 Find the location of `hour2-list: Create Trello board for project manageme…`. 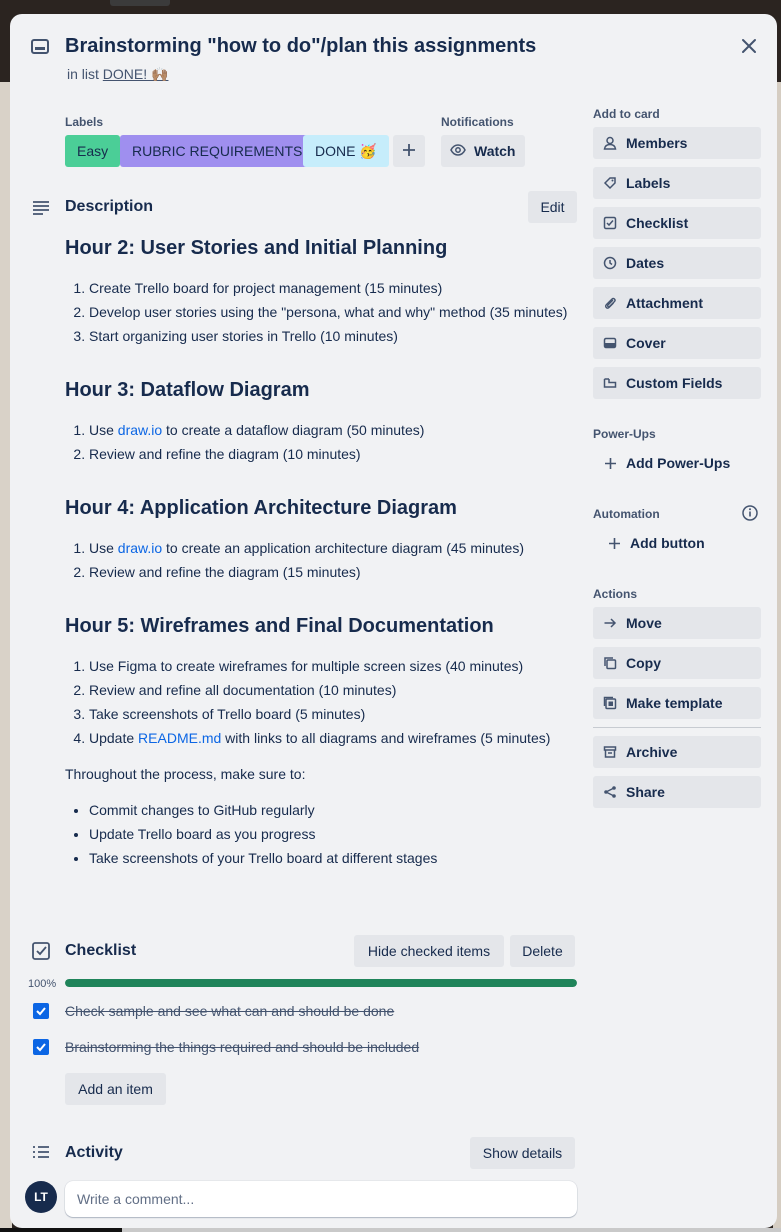

hour2-list: Create Trello board for project manageme… is located at coordinates (333, 312).